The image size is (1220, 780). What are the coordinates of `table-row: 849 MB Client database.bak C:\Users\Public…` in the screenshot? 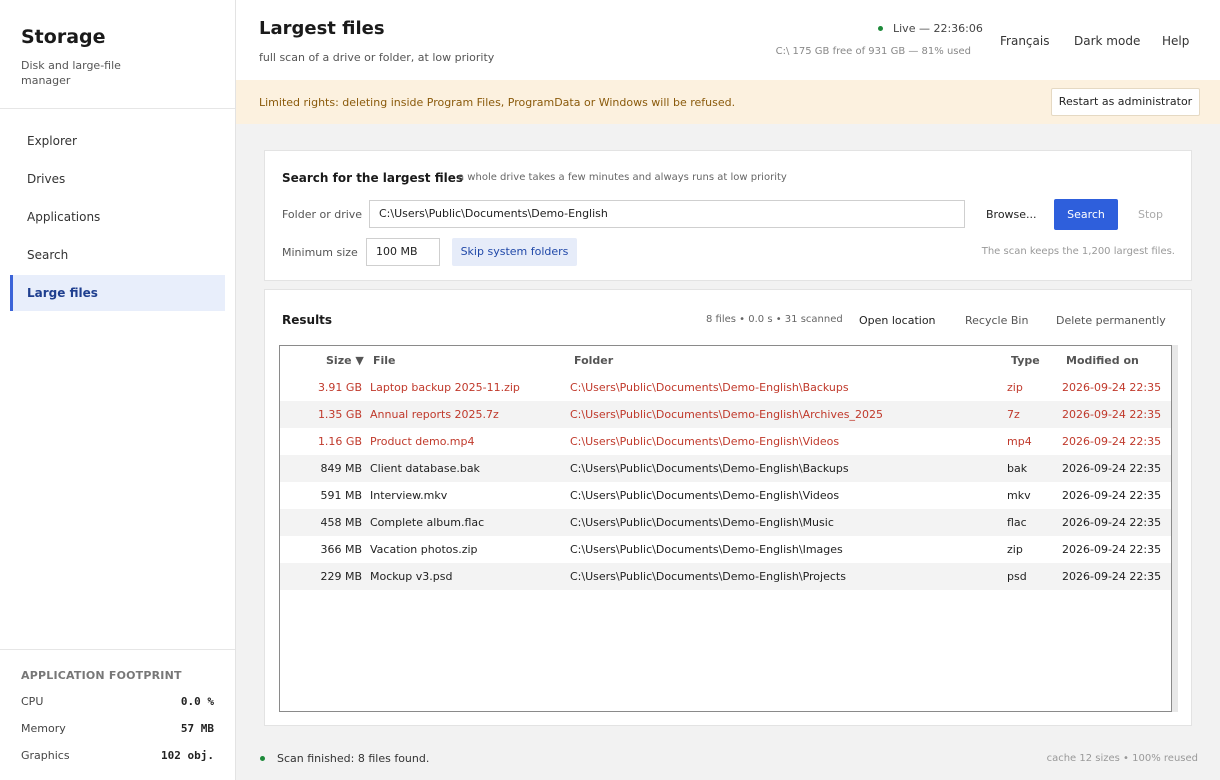 It's located at (725, 468).